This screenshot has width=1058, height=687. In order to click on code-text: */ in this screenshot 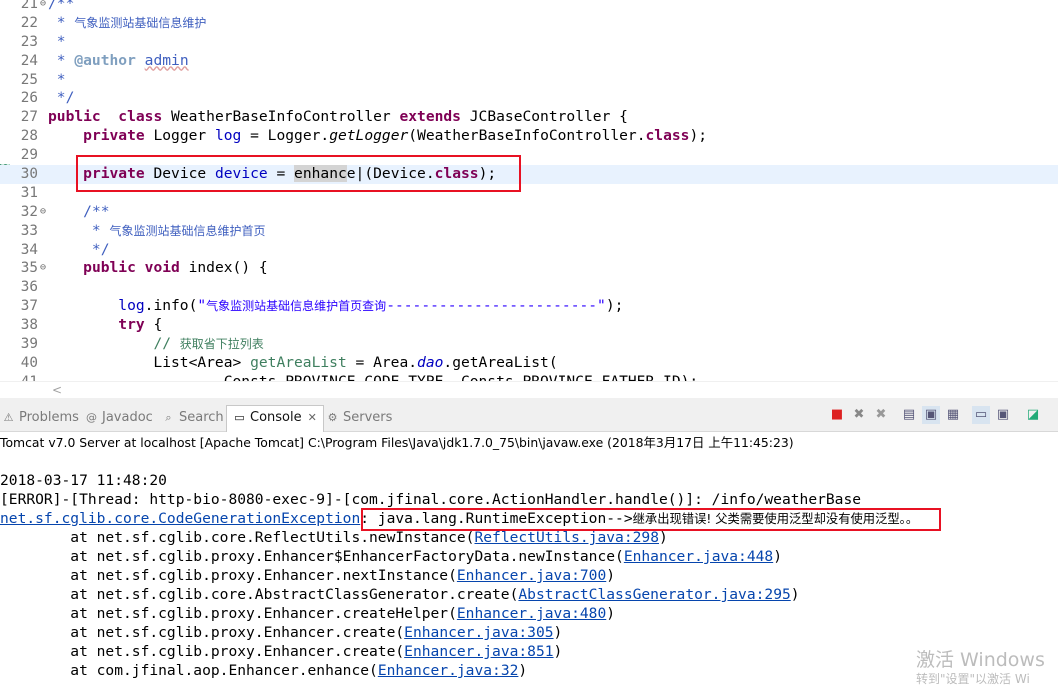, I will do `click(61, 98)`.